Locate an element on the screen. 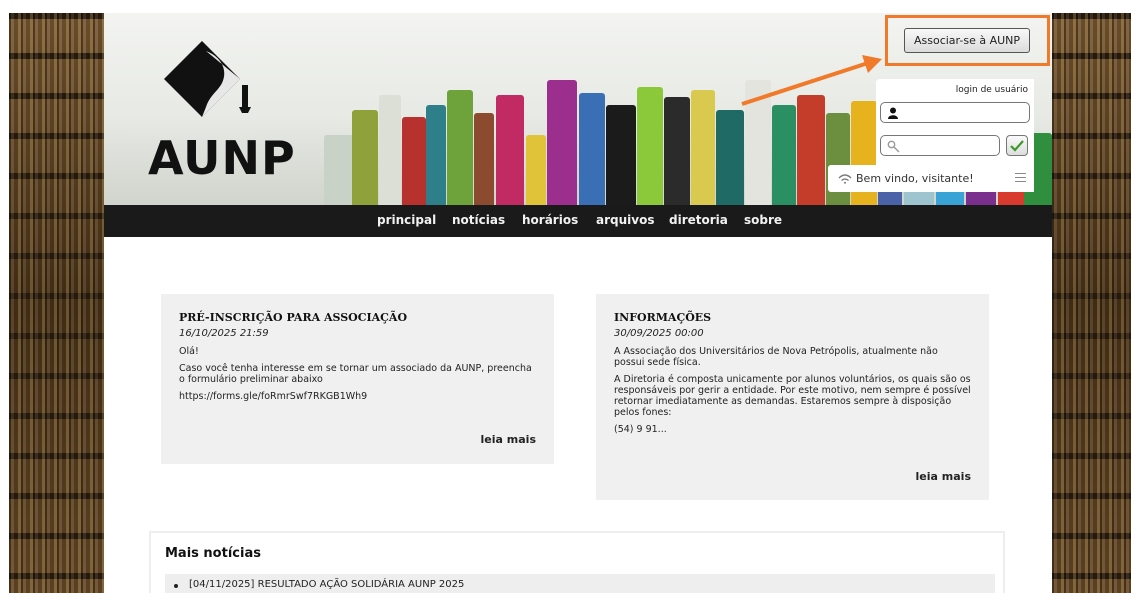 The image size is (1131, 593). nav-horarios: horários is located at coordinates (550, 220).